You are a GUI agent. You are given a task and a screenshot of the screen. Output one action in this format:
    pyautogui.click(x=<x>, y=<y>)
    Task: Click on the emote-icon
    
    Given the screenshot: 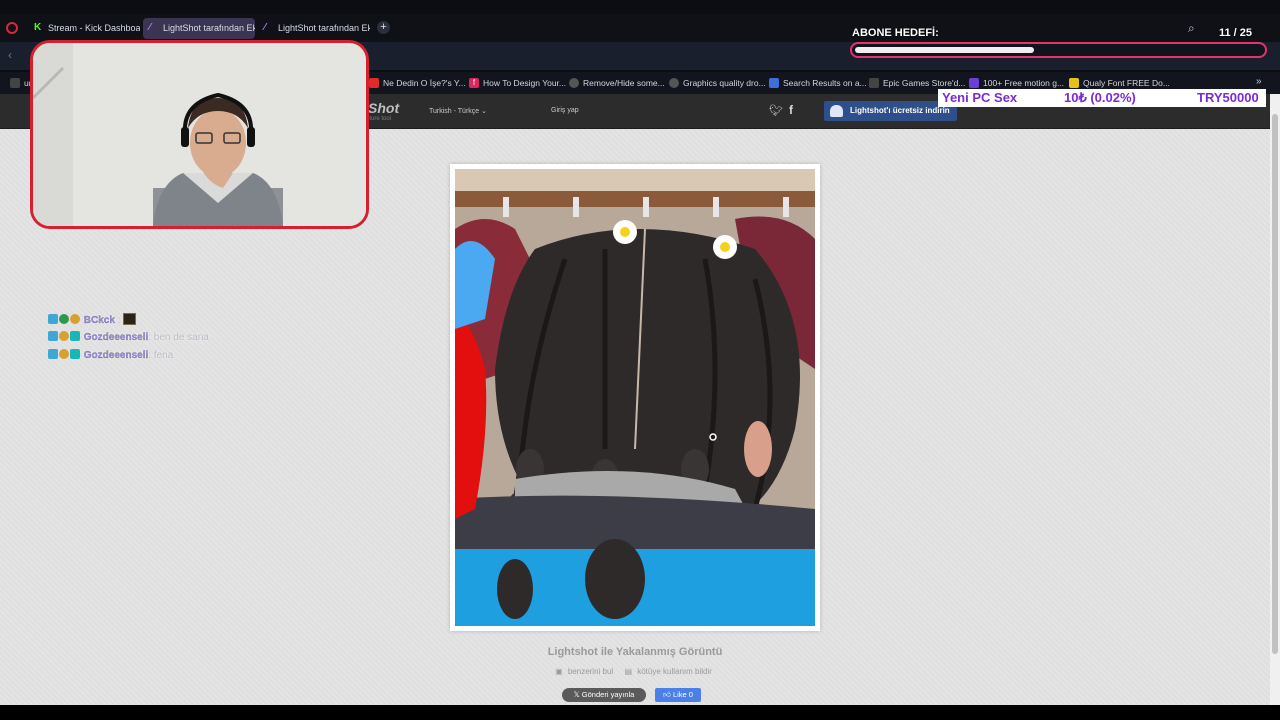 What is the action you would take?
    pyautogui.click(x=130, y=319)
    